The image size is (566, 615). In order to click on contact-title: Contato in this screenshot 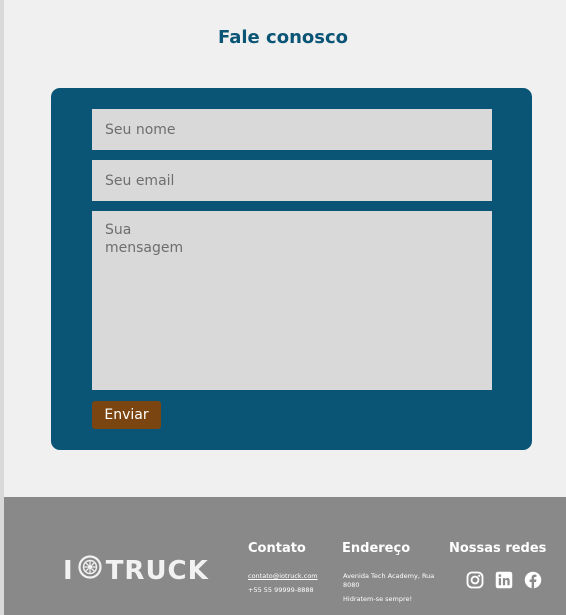, I will do `click(277, 548)`.